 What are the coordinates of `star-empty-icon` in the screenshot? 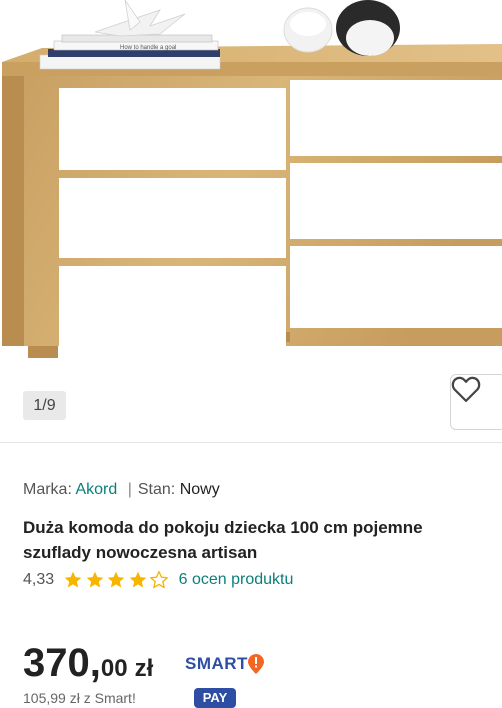 It's located at (159, 580).